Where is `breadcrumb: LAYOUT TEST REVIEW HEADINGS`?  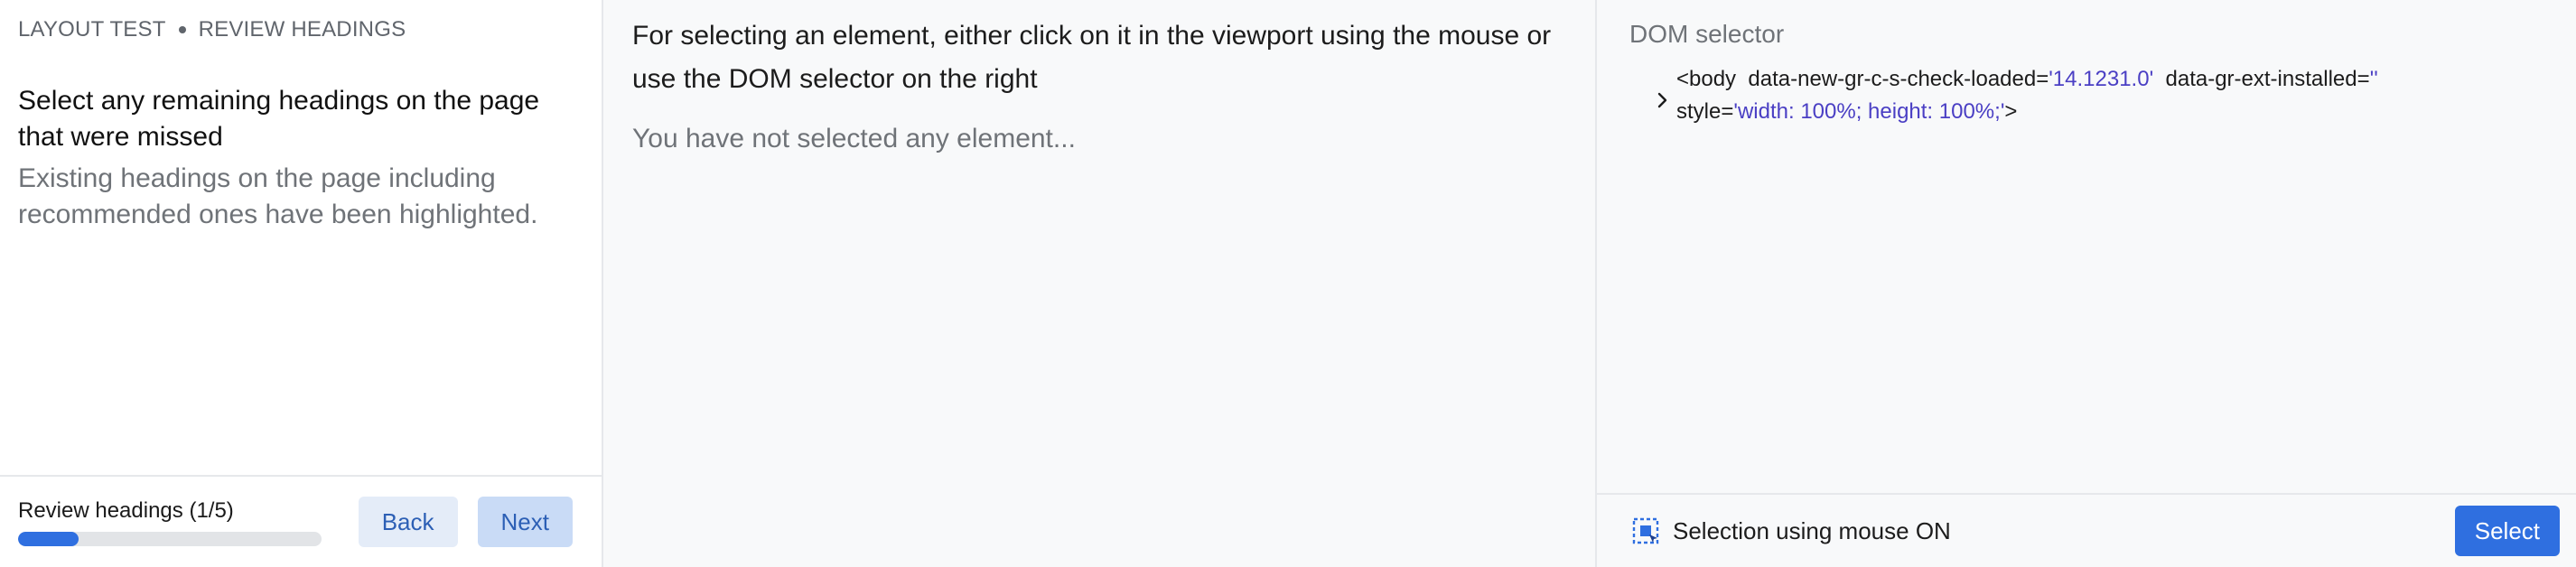
breadcrumb: LAYOUT TEST REVIEW HEADINGS is located at coordinates (300, 29).